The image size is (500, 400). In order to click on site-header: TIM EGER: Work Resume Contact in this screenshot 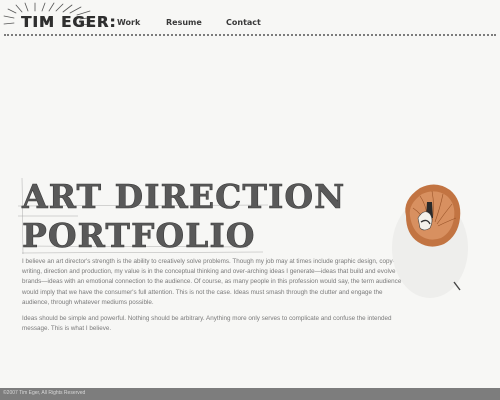, I will do `click(250, 19)`.